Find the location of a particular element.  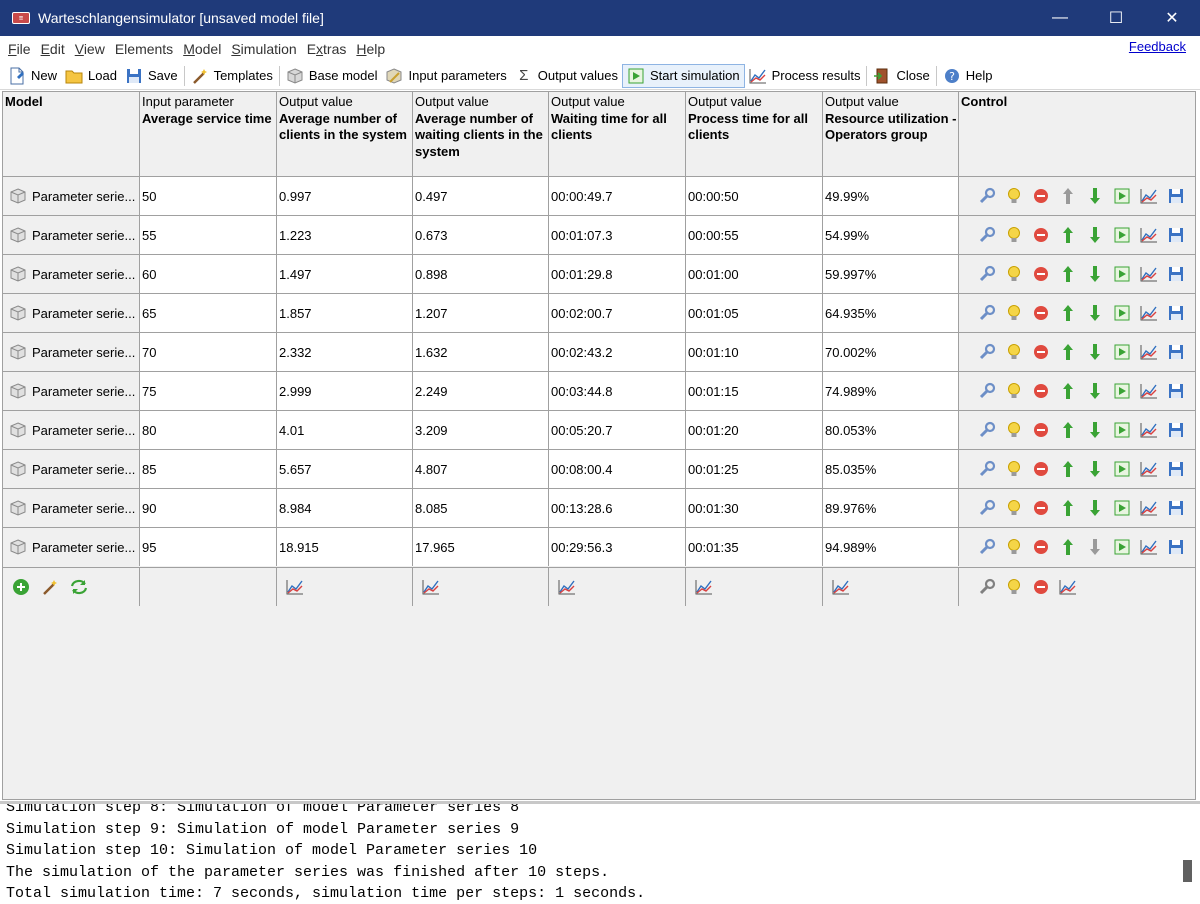

input-parameters-button: Input parameters is located at coordinates (445, 76).